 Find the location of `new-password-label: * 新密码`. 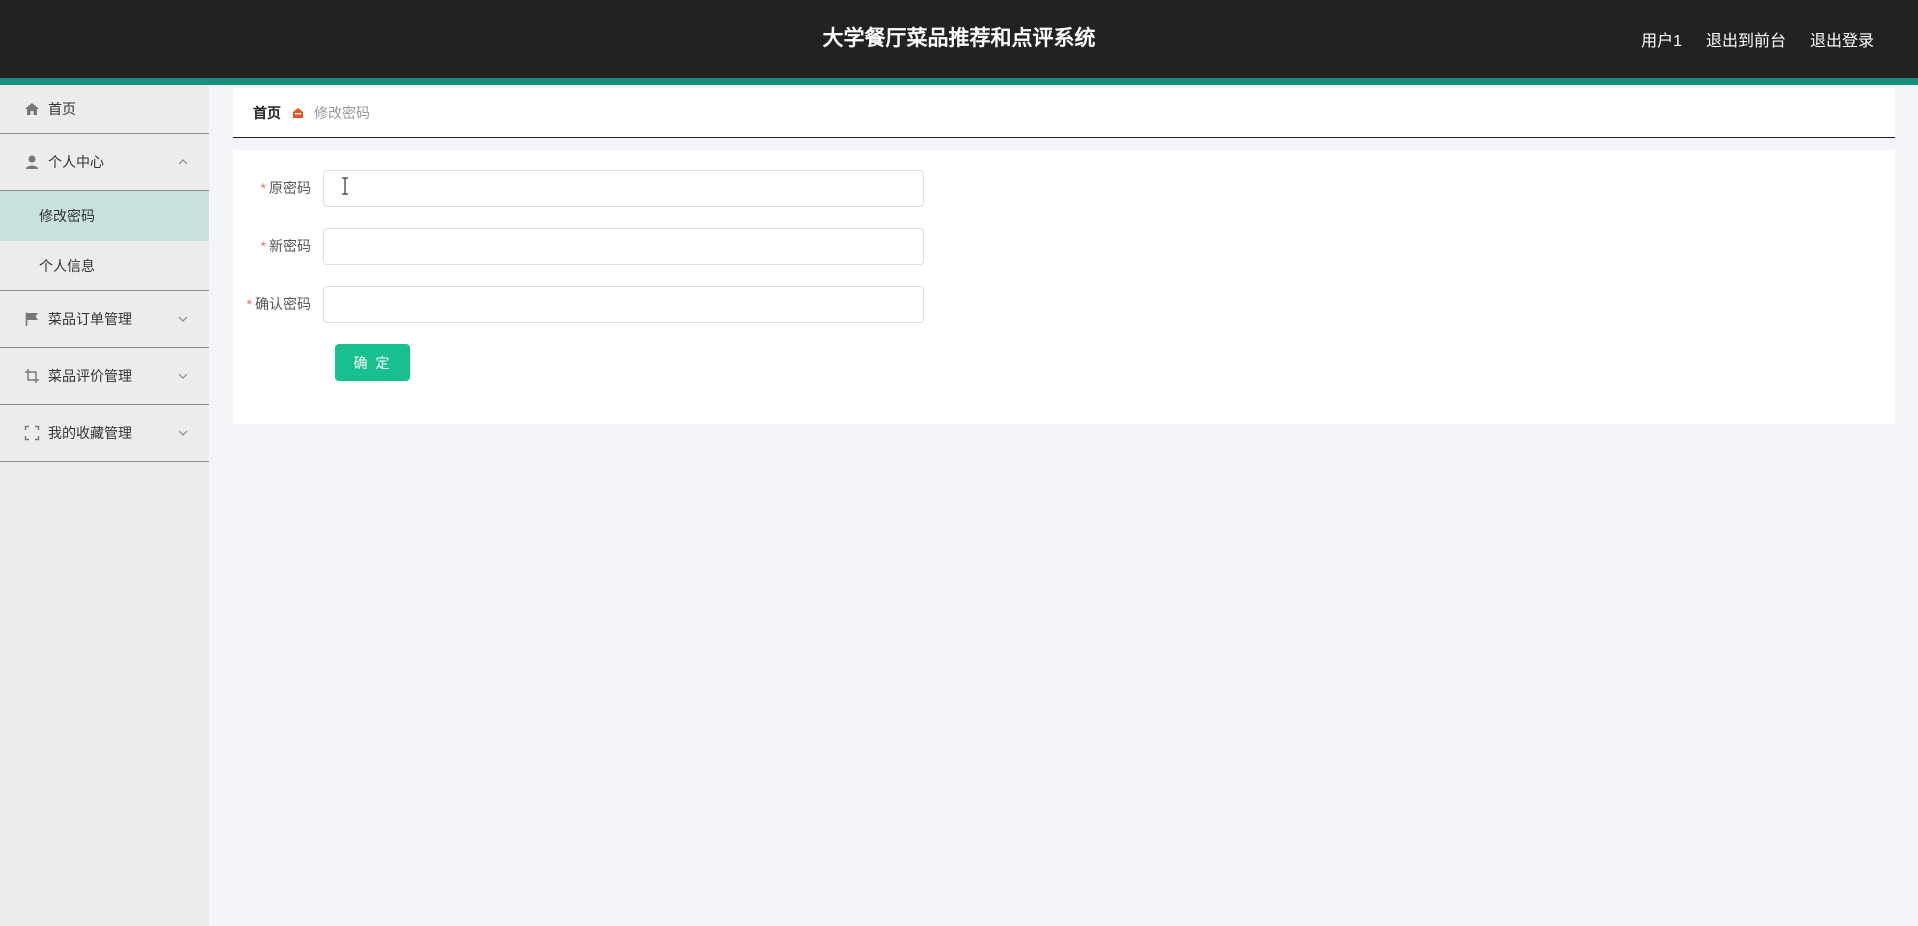

new-password-label: * 新密码 is located at coordinates (285, 246).